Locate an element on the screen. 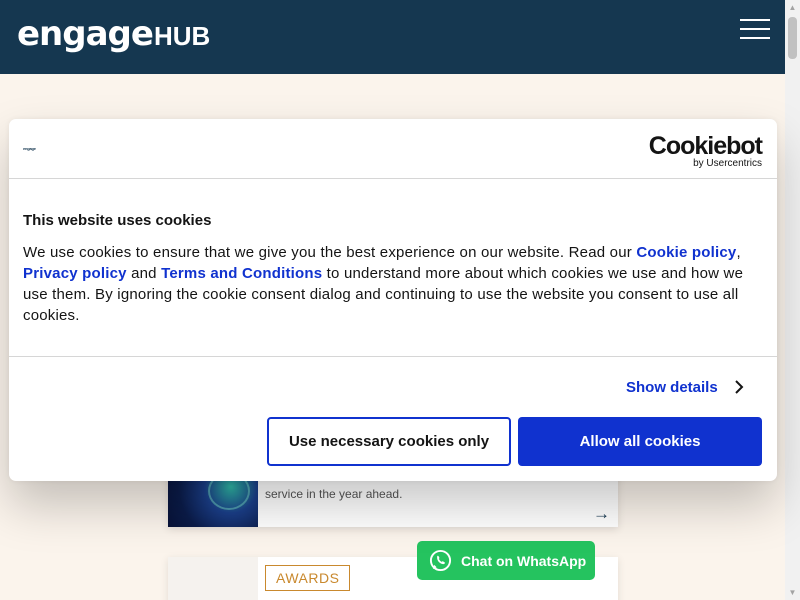 The width and height of the screenshot is (800, 600). use-necessary-cookies-button: Use necessary cookies only is located at coordinates (389, 441).